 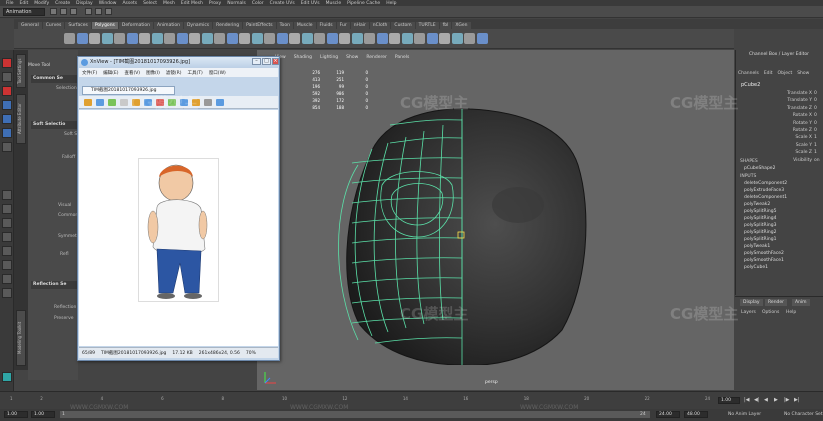 I want to click on shelf-tab-custom: Custom, so click(x=403, y=25).